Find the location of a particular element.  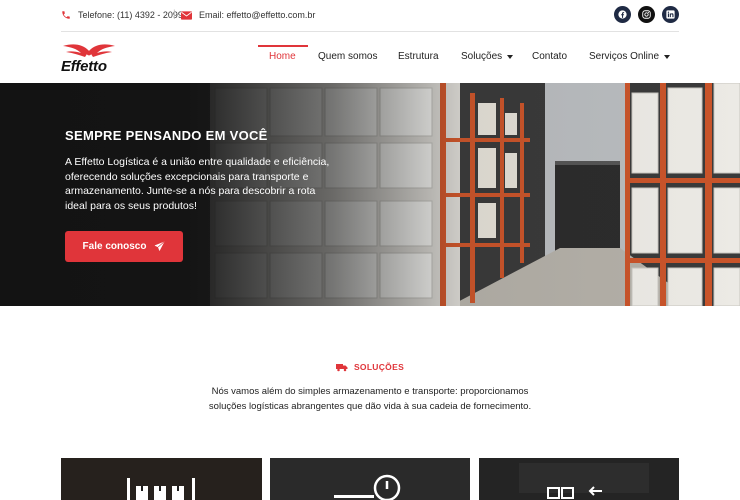

nav-home: Home is located at coordinates (282, 56).